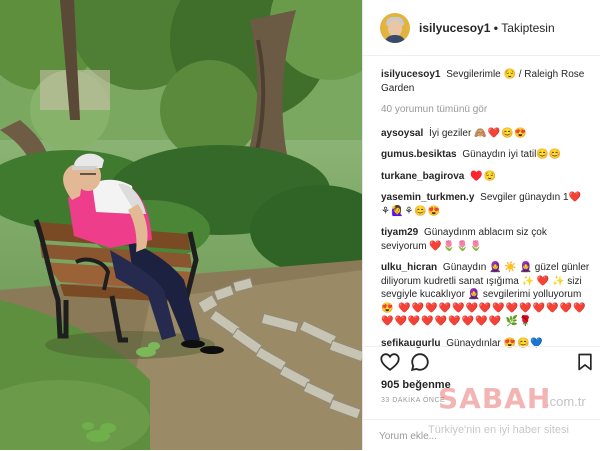 The width and height of the screenshot is (600, 451). I want to click on likes-count: 905 beğenme, so click(416, 385).